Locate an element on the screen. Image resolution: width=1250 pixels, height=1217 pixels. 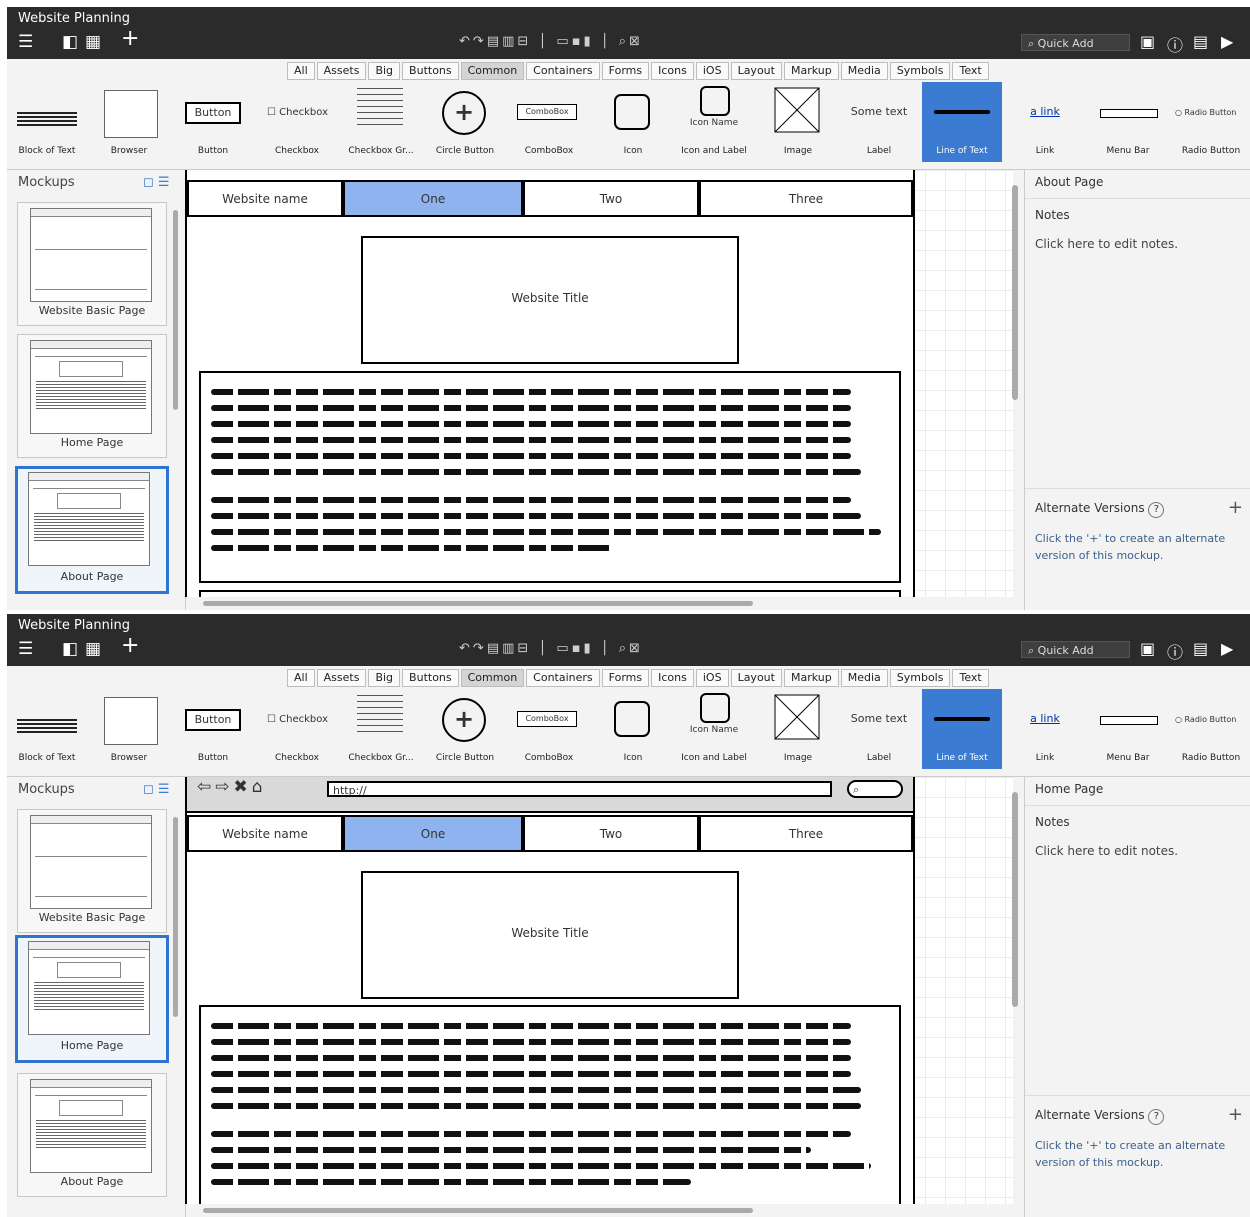
group-icon: ▤ is located at coordinates (494, 648).